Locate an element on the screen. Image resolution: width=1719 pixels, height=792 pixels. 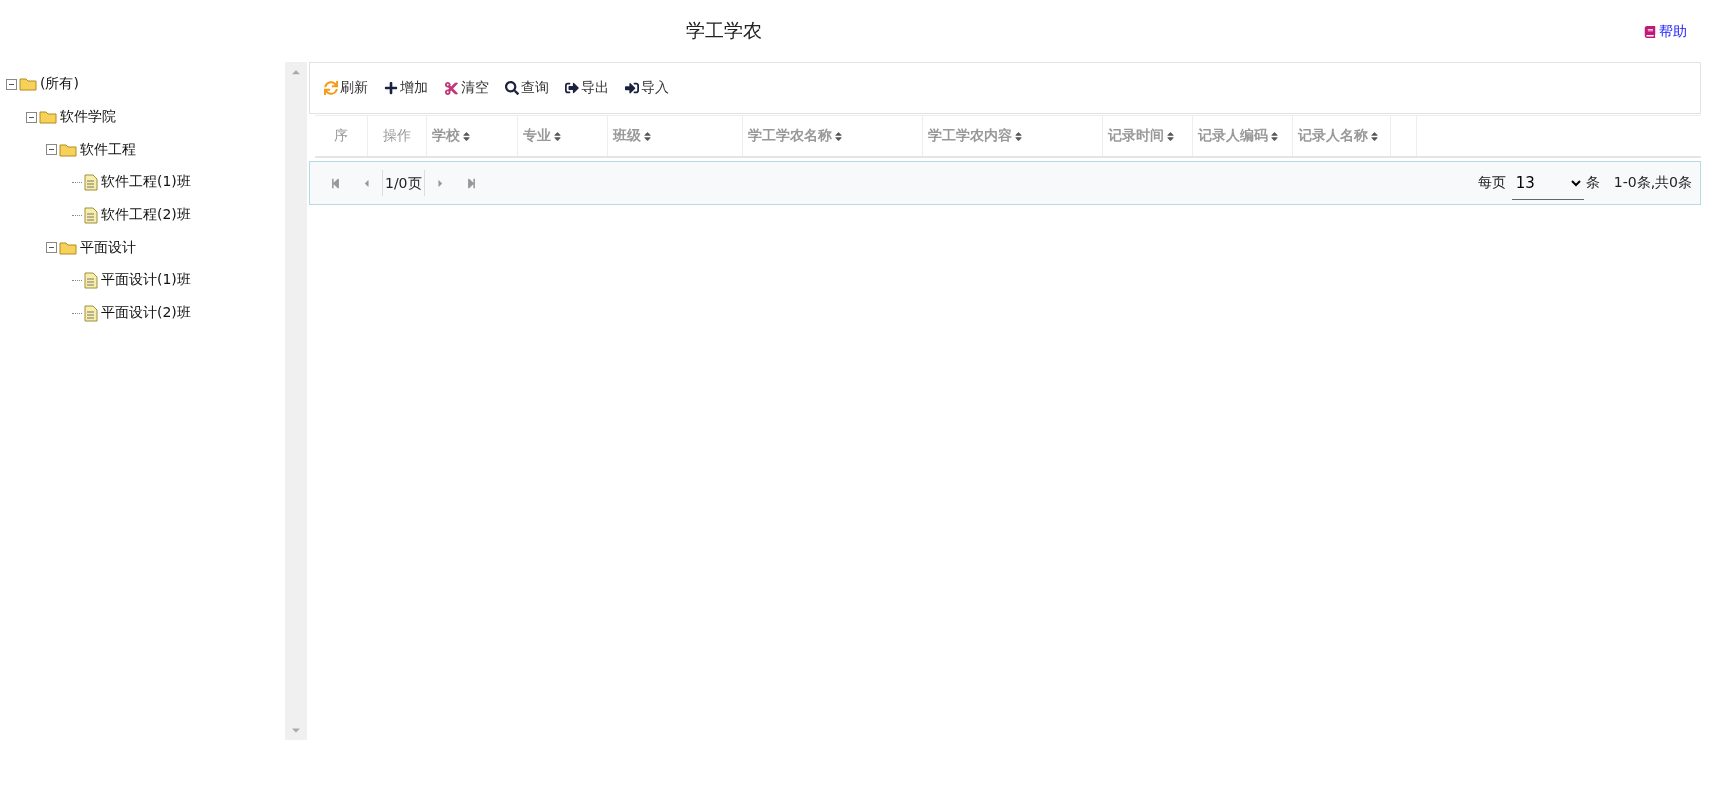
per-page-label: 每页 is located at coordinates (1491, 183).